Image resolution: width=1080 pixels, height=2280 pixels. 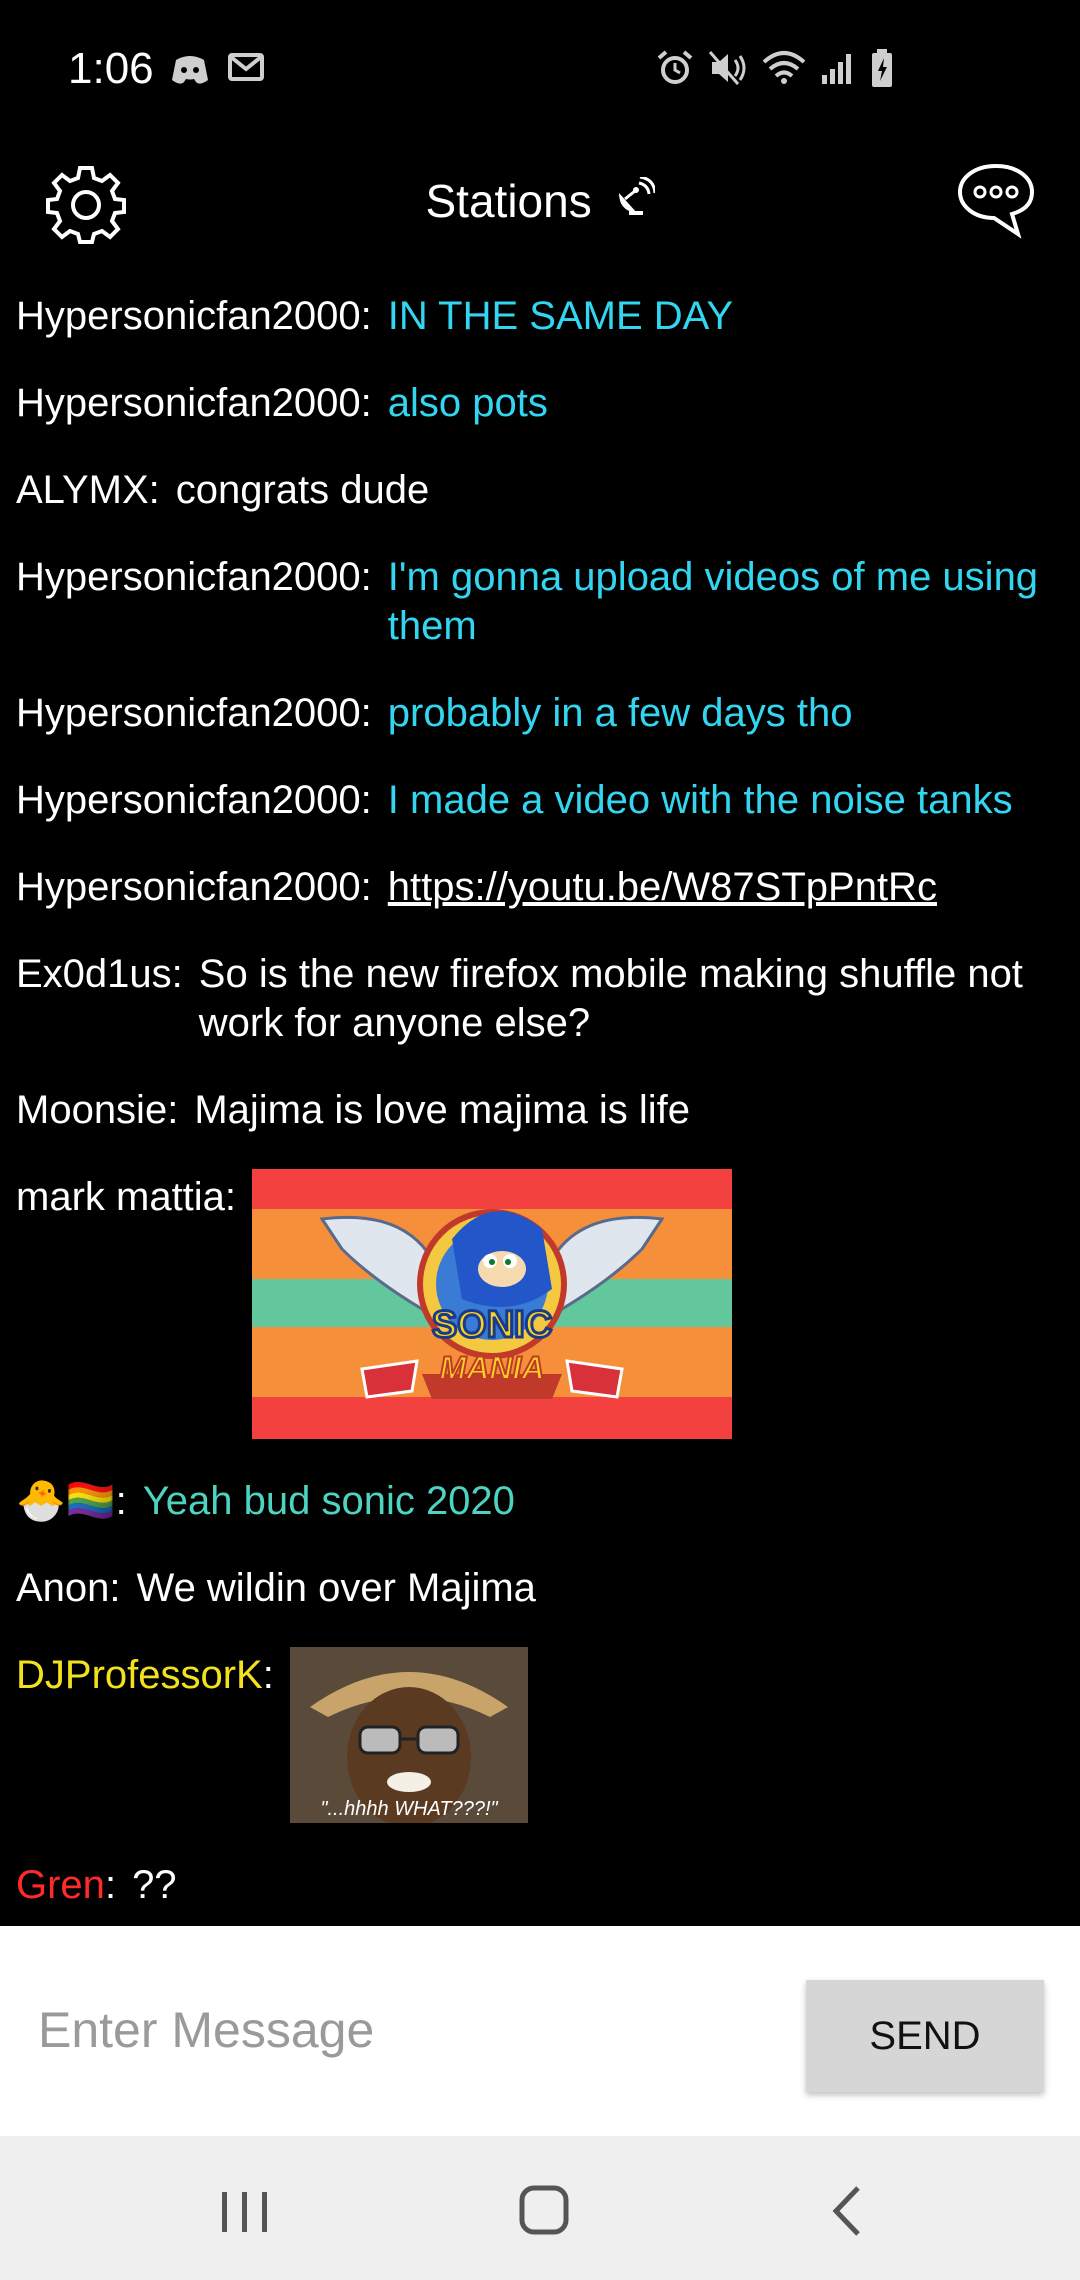 I want to click on message-row: Hypersonicfan2000: IN THE SAME DAY, so click(x=540, y=316).